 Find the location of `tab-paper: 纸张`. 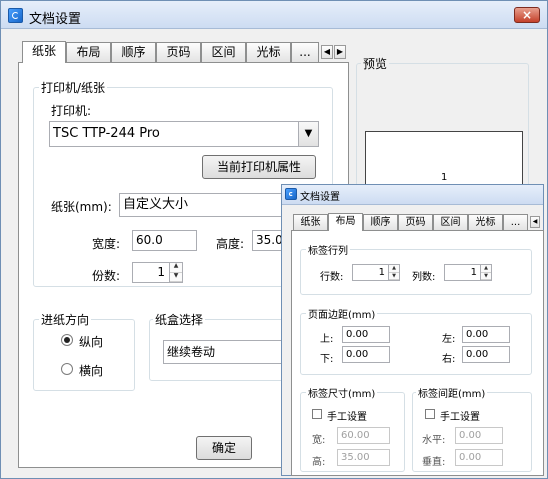

tab-paper: 纸张 is located at coordinates (44, 52).